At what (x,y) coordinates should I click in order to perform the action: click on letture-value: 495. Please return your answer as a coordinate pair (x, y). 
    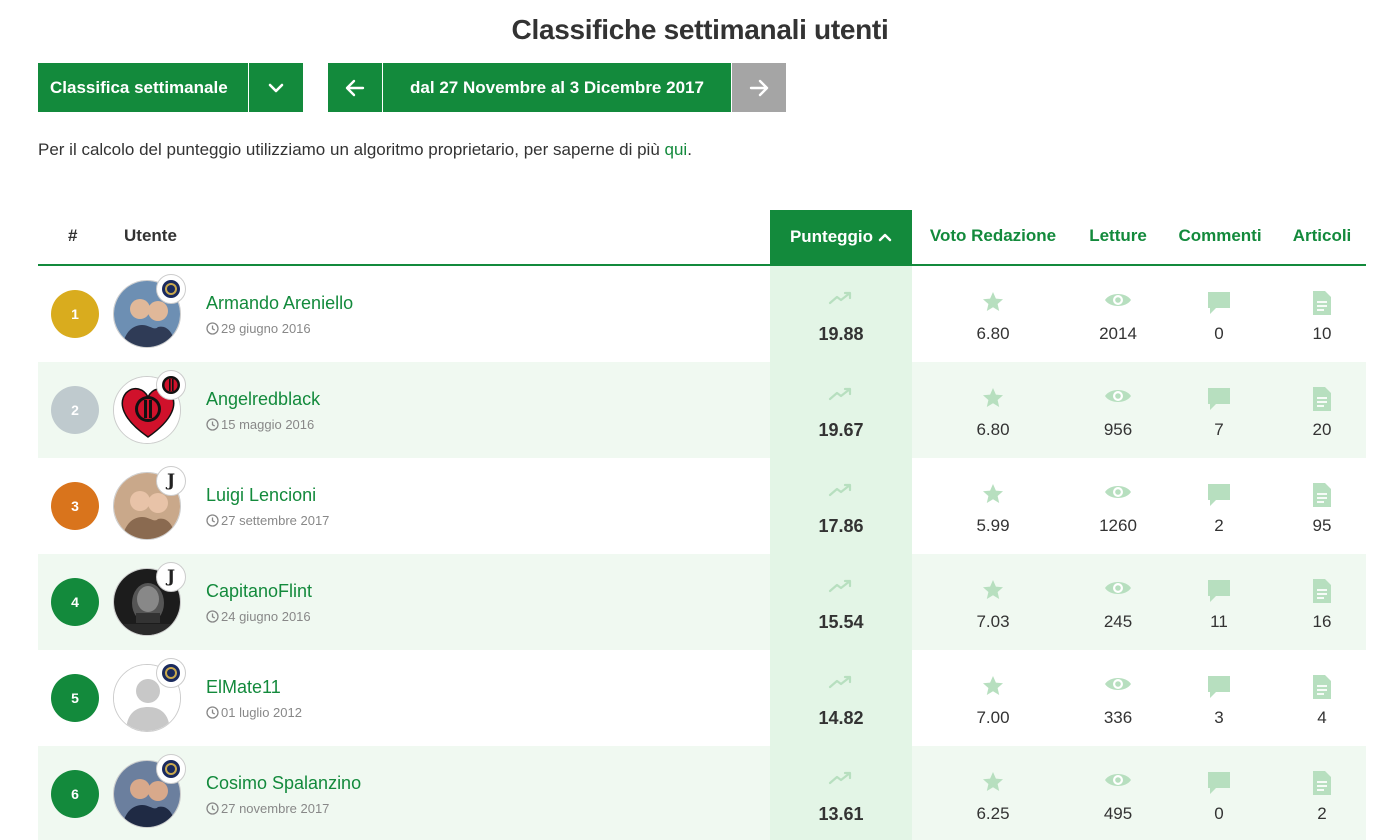
    Looking at the image, I should click on (1118, 813).